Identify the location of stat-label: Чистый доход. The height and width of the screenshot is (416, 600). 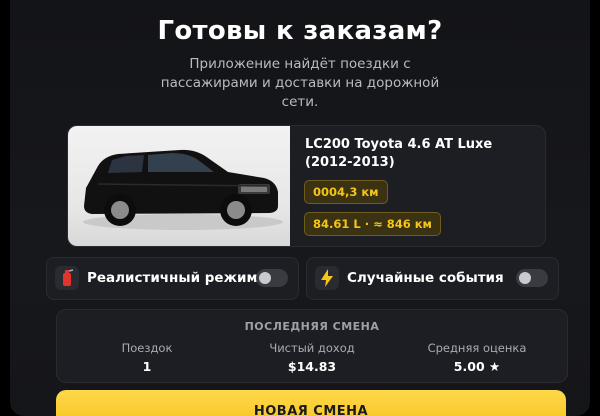
(312, 348).